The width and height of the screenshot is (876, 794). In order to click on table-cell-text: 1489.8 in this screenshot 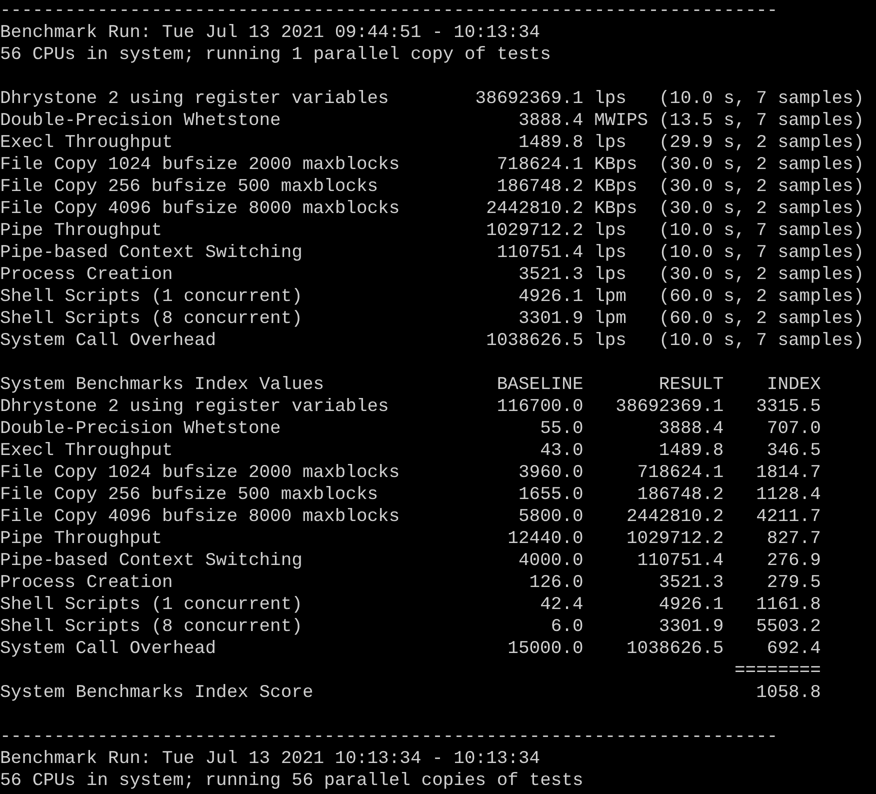, I will do `click(691, 451)`.